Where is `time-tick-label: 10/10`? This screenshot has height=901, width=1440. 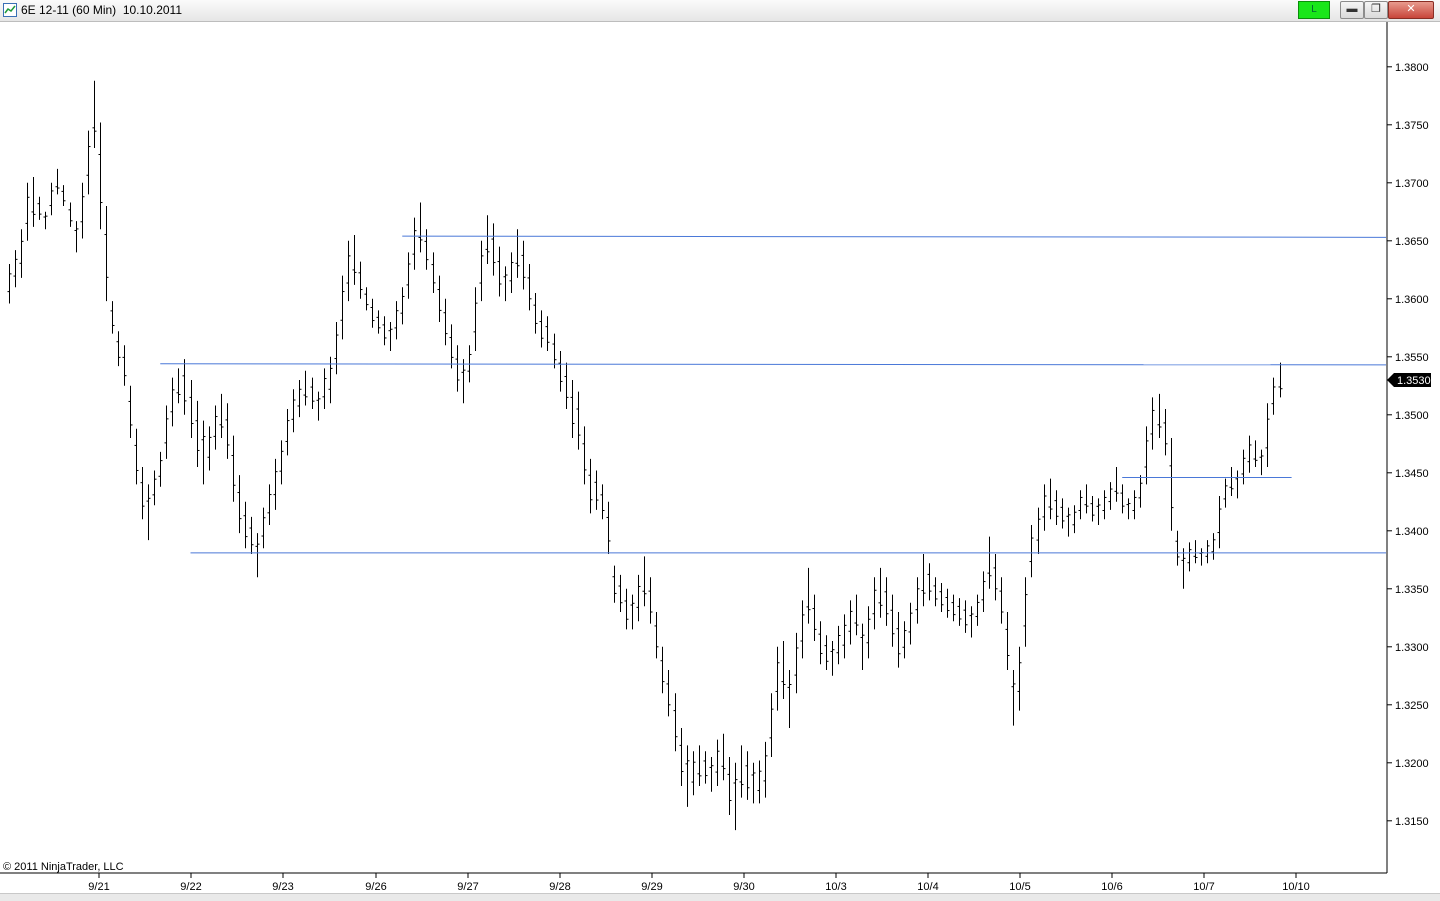 time-tick-label: 10/10 is located at coordinates (1296, 887).